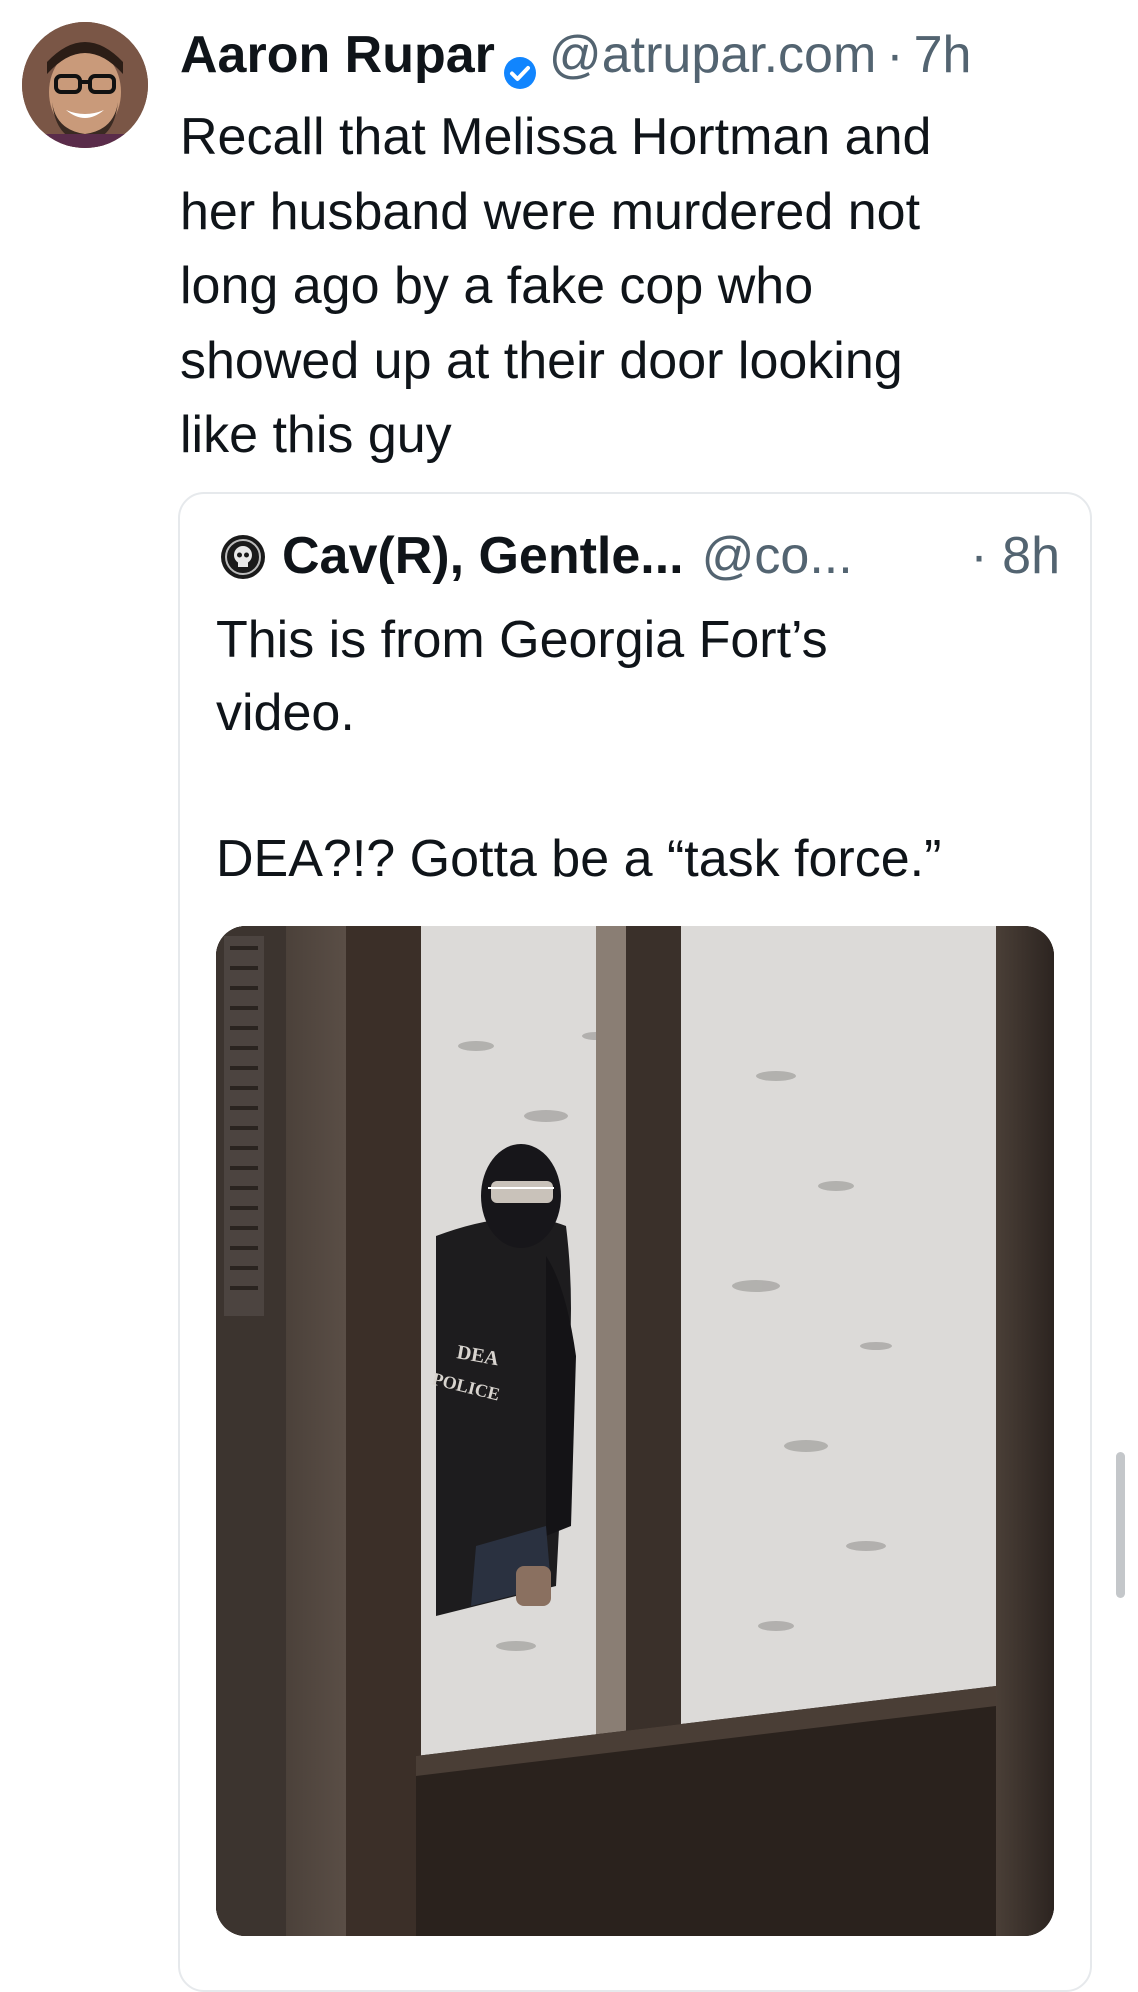  I want to click on author-handle: @atrupar.com, so click(712, 55).